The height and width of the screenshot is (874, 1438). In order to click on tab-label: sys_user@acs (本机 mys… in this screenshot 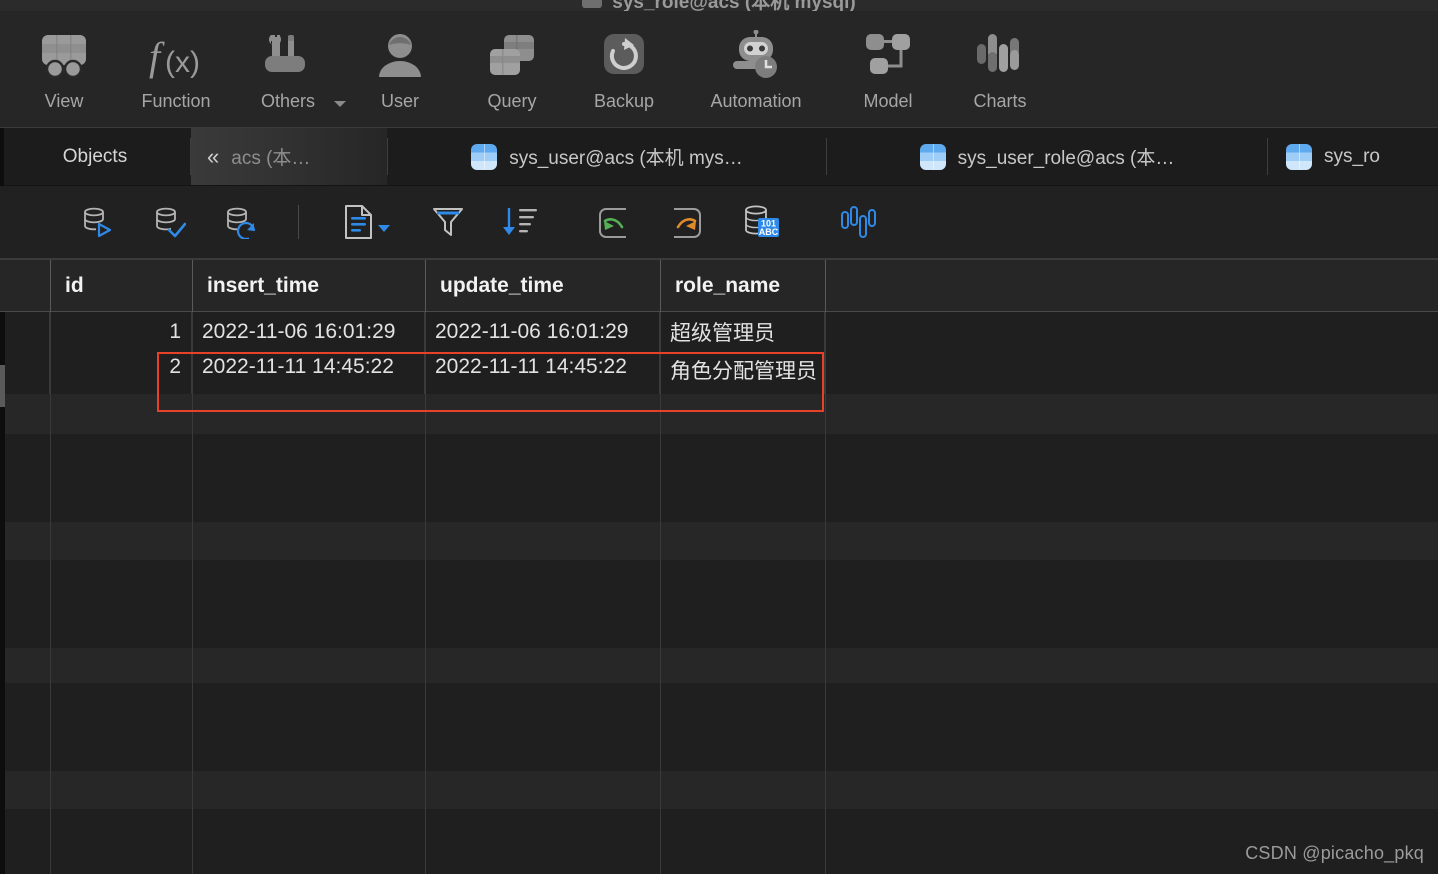, I will do `click(626, 158)`.